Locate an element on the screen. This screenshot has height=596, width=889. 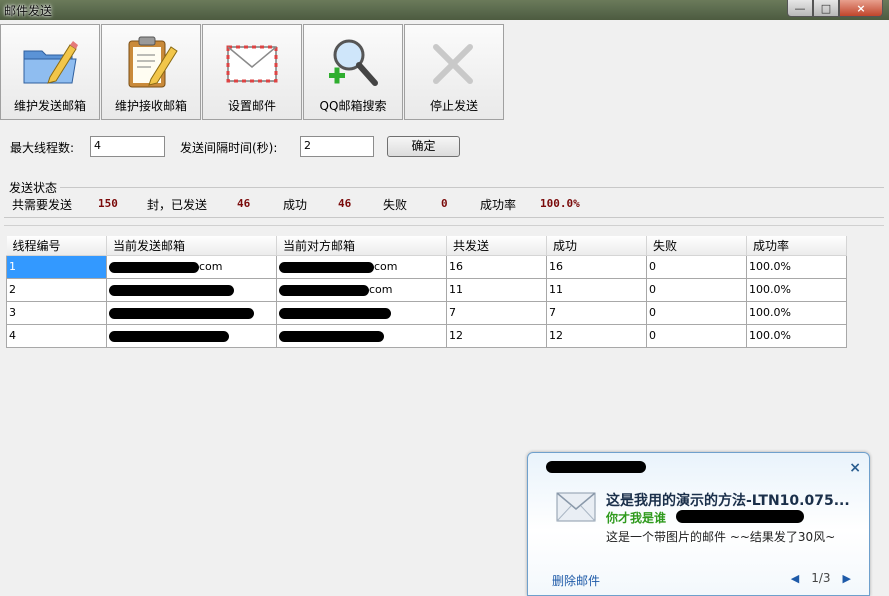
table-row: 2 com 11 11 0 100.0% is located at coordinates (426, 289).